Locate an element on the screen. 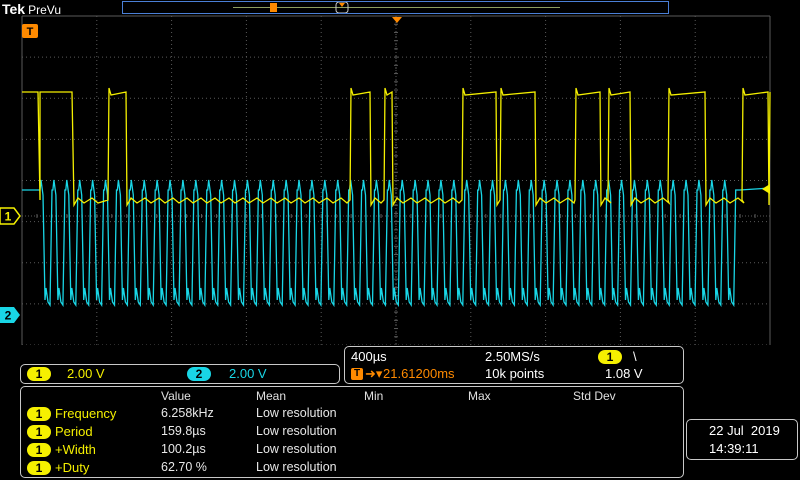 This screenshot has height=480, width=800. svg-text: 1 is located at coordinates (8, 217).